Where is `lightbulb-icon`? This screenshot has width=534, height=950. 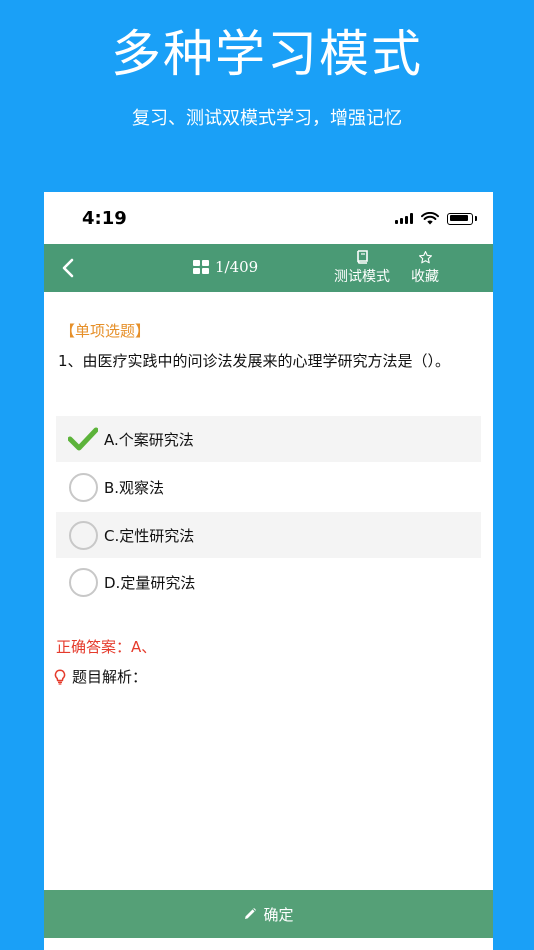
lightbulb-icon is located at coordinates (60, 676).